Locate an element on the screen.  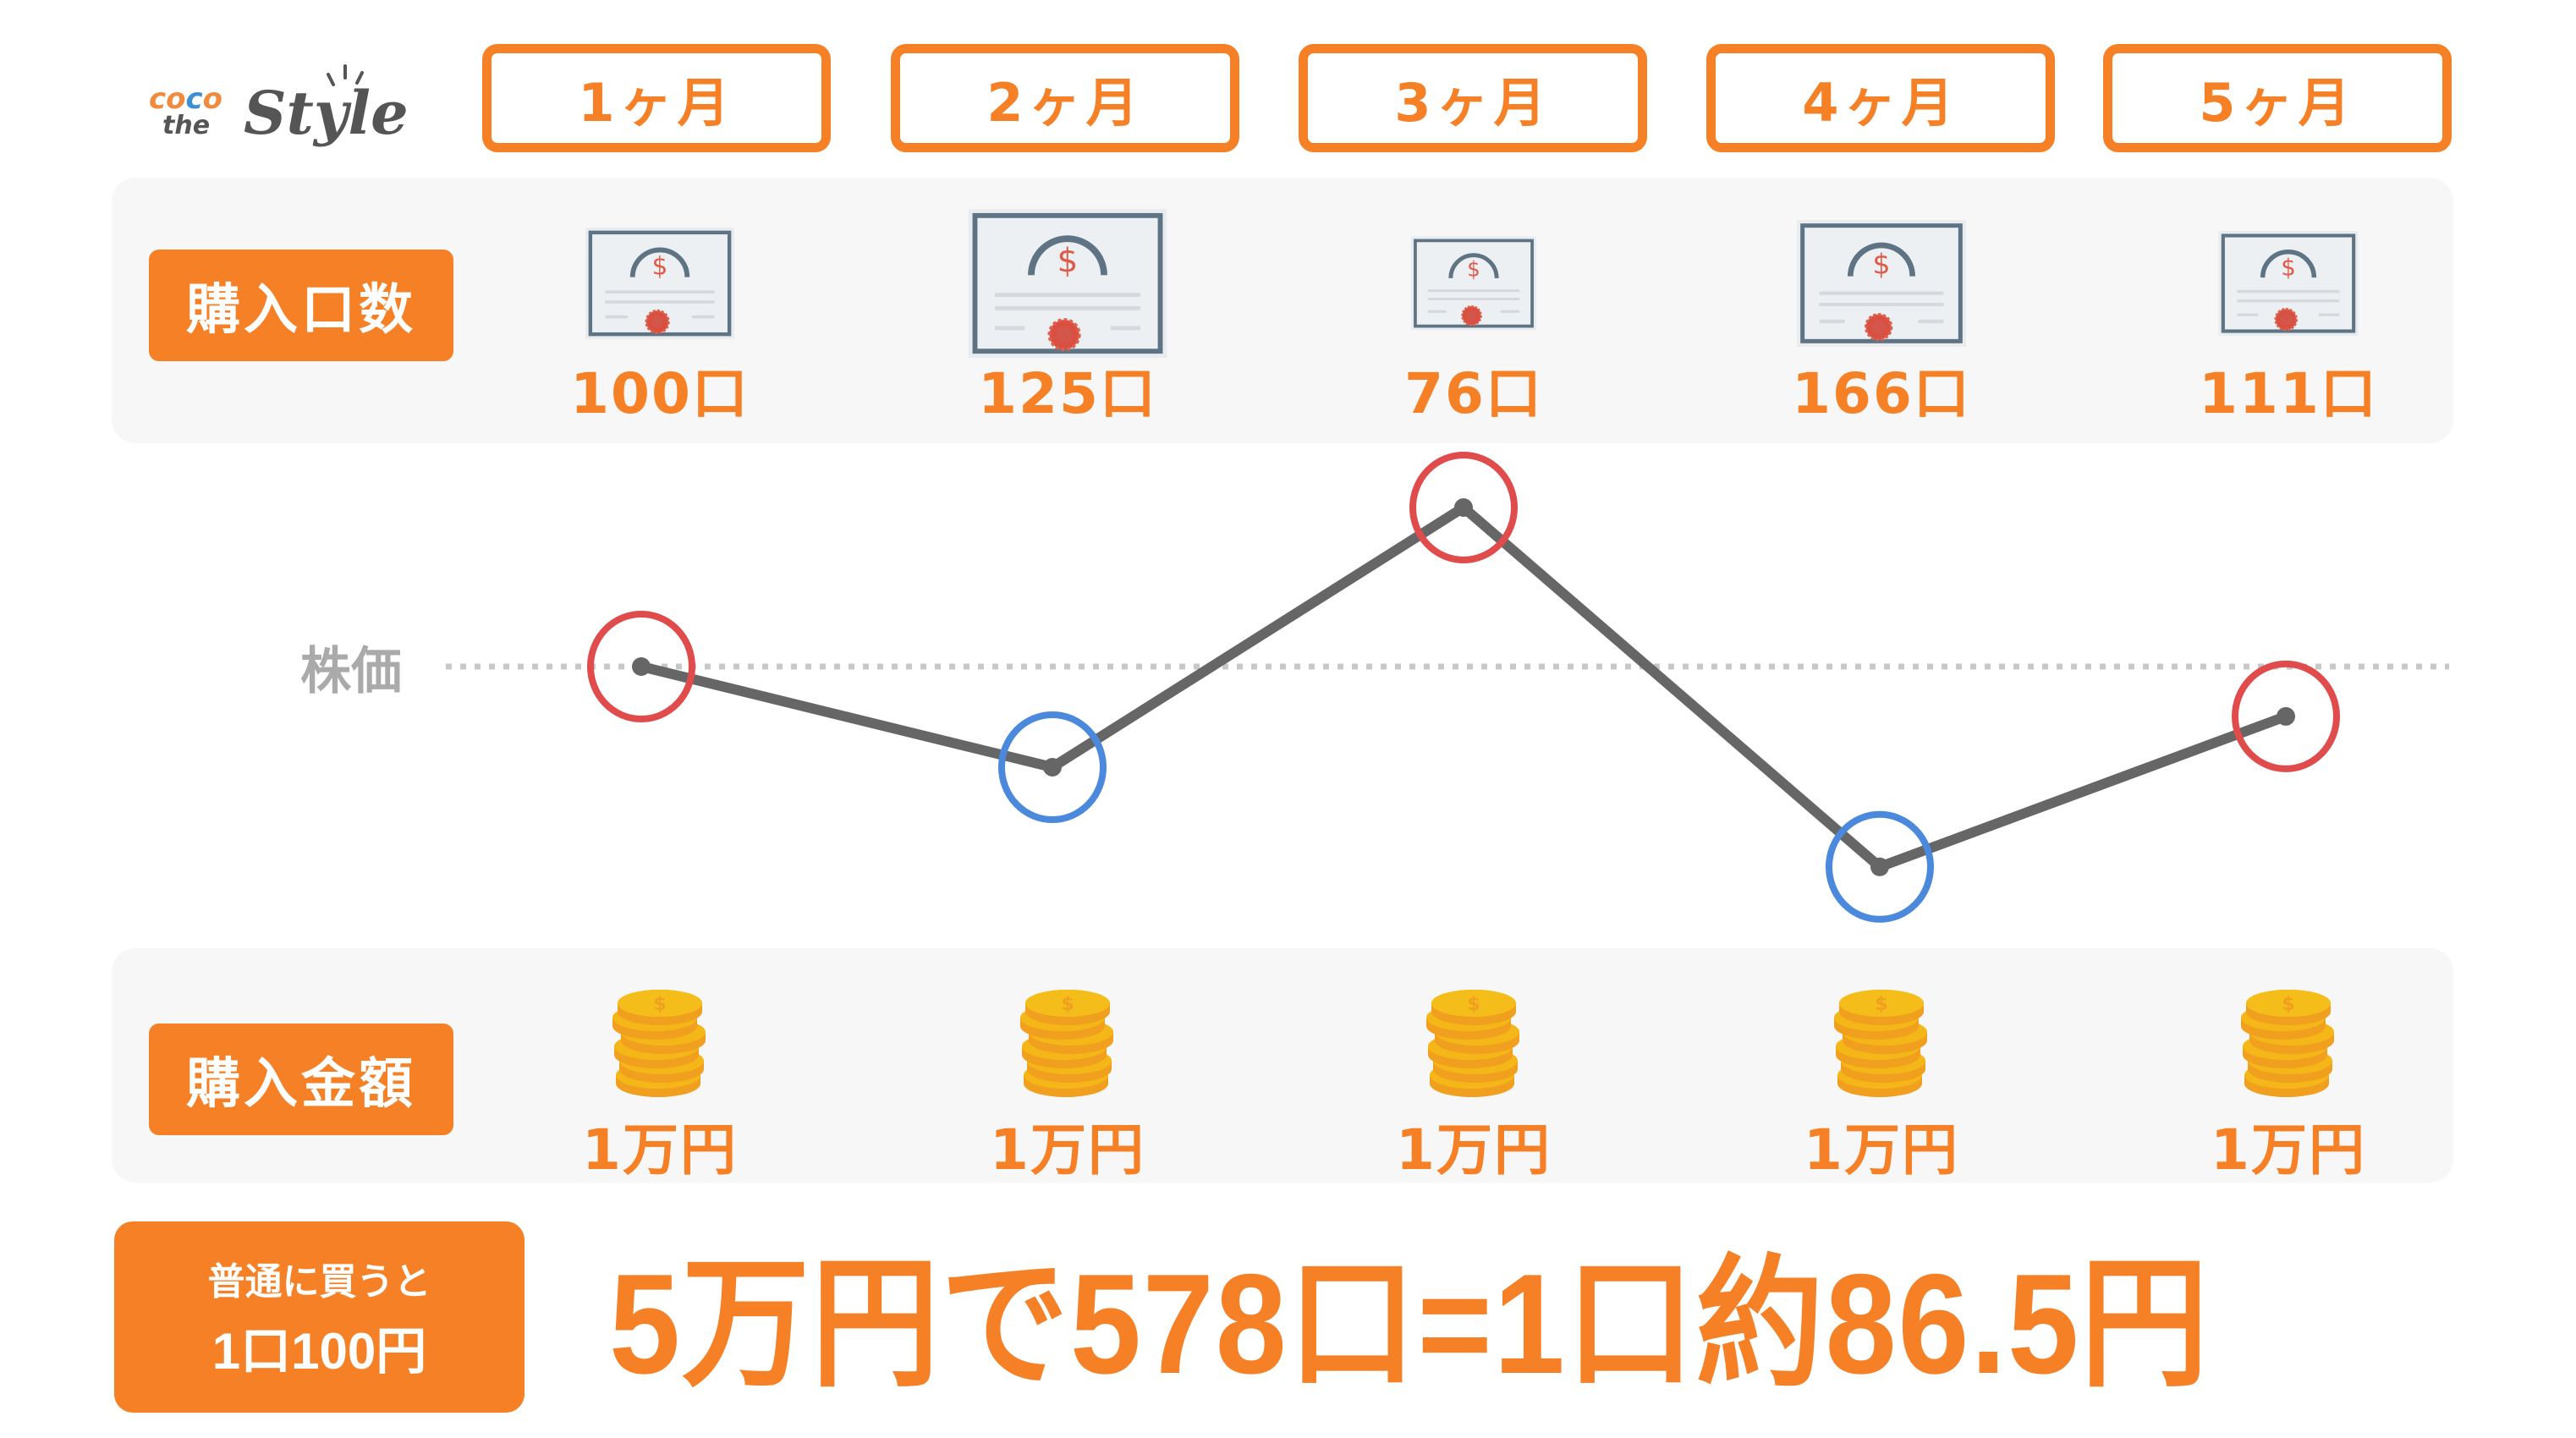
month-label: 4ヶ月 is located at coordinates (1880, 103).